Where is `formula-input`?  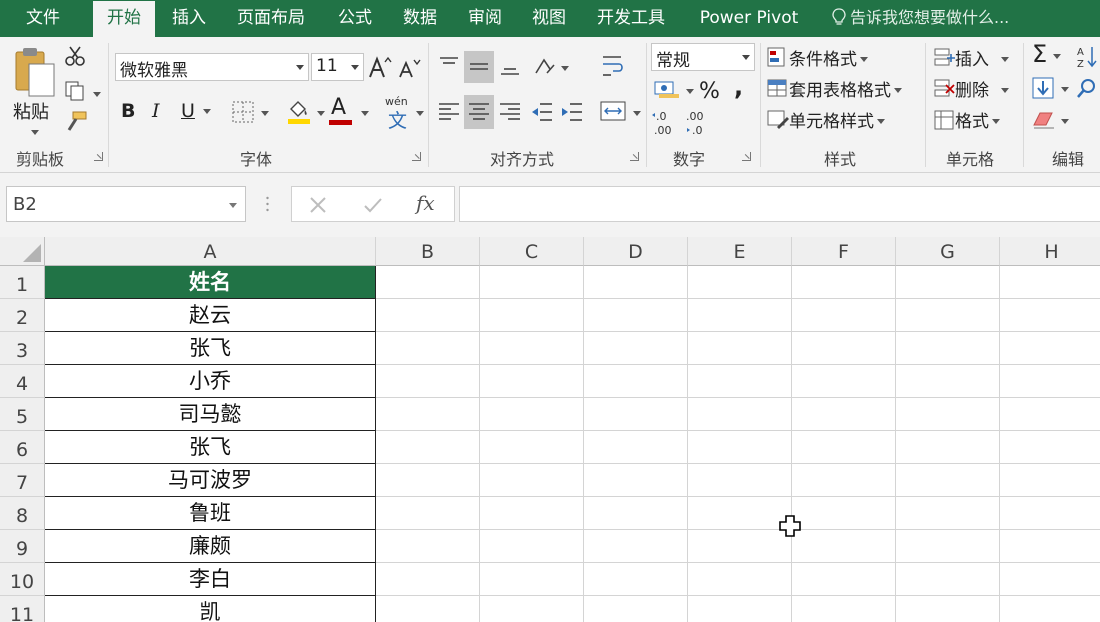
formula-input is located at coordinates (779, 204).